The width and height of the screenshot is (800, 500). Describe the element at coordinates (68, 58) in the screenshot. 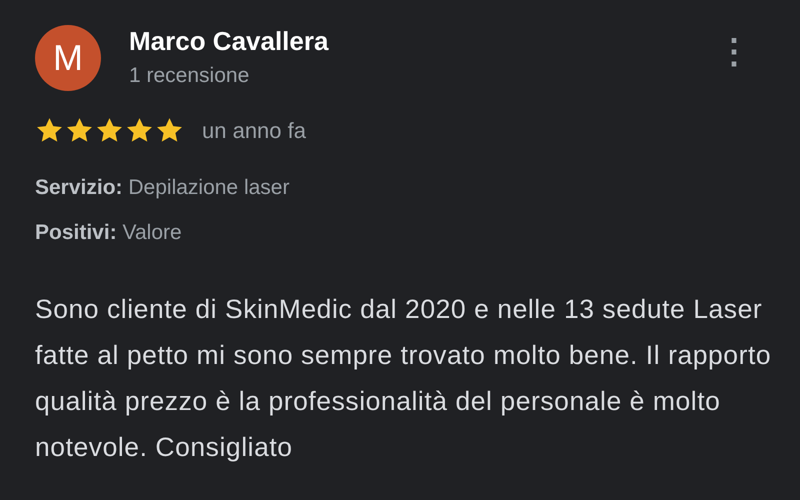

I see `avatar: M` at that location.